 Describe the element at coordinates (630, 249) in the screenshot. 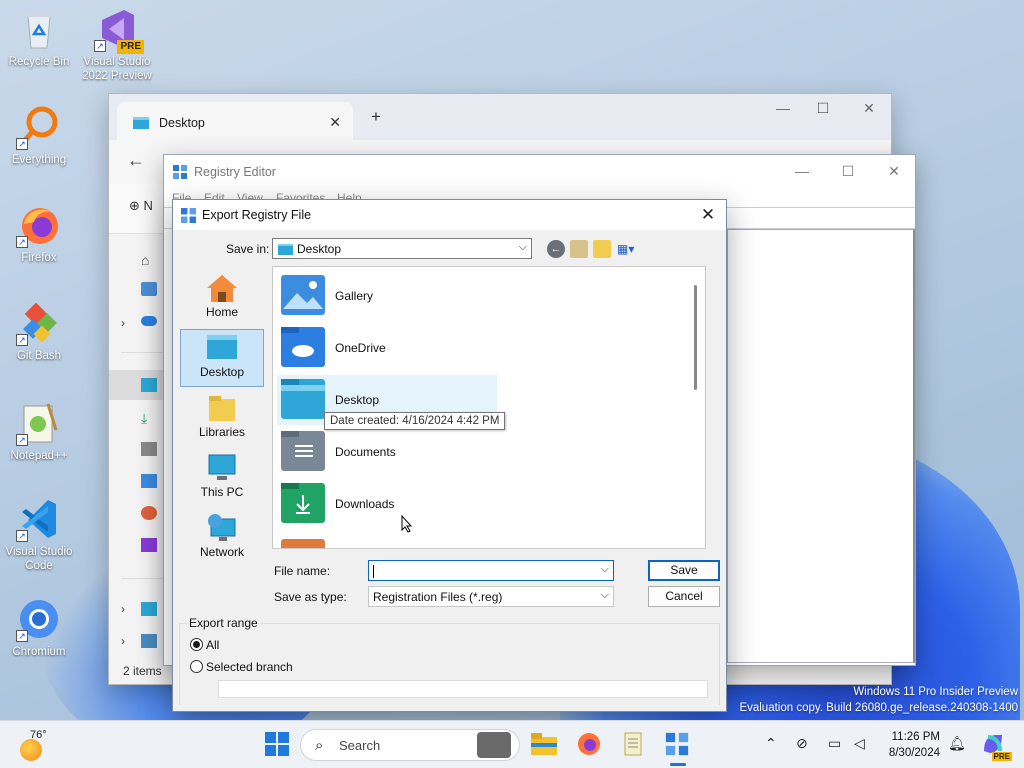

I see `view-menu-icon: ▦▾` at that location.